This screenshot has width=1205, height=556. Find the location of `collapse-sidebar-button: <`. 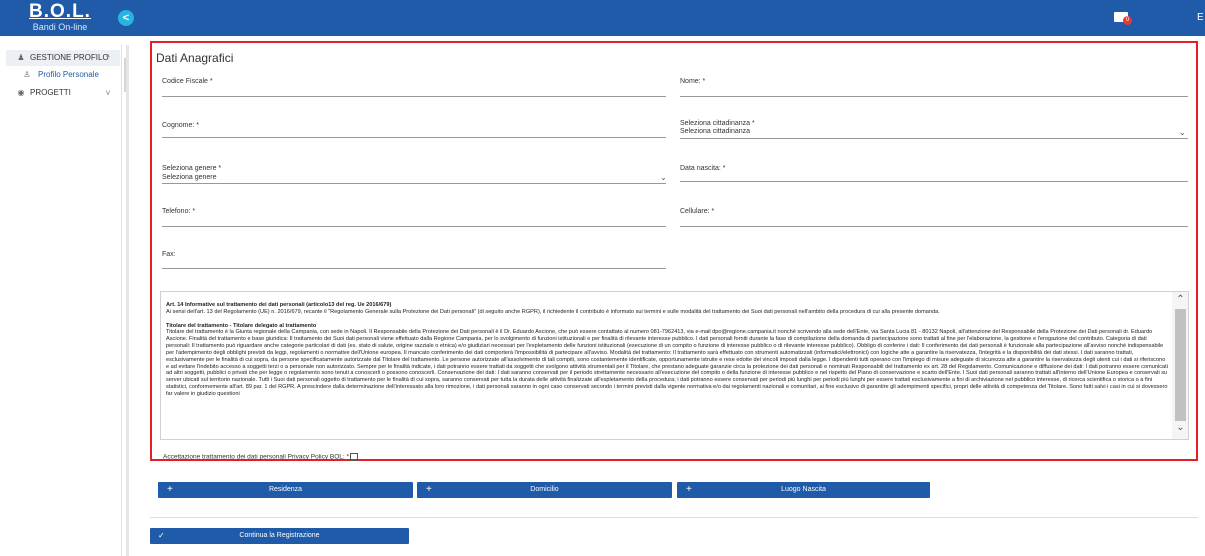

collapse-sidebar-button: < is located at coordinates (126, 18).